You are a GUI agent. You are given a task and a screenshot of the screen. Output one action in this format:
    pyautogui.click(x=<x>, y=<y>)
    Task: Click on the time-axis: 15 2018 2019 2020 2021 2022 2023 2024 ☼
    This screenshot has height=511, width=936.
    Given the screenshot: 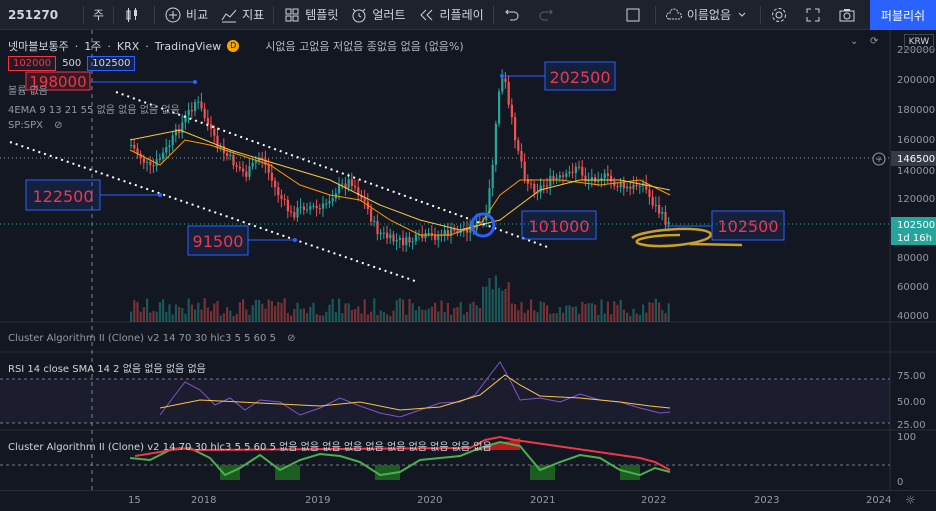 What is the action you would take?
    pyautogui.click(x=468, y=500)
    